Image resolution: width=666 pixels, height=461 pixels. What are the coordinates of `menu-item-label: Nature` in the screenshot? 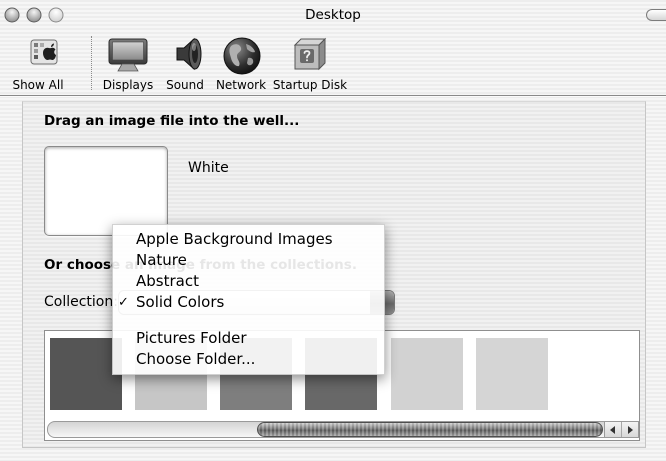 It's located at (161, 260).